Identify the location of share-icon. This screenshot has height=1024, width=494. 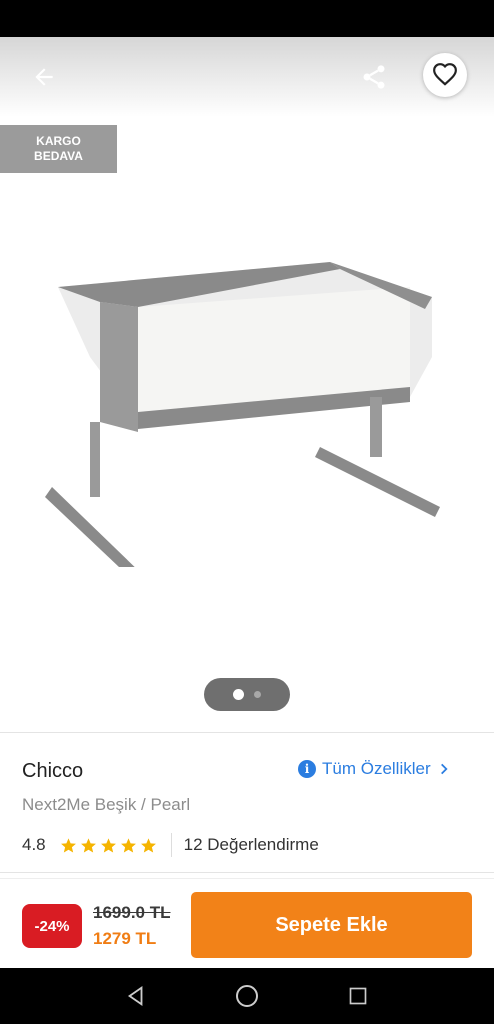
(374, 77).